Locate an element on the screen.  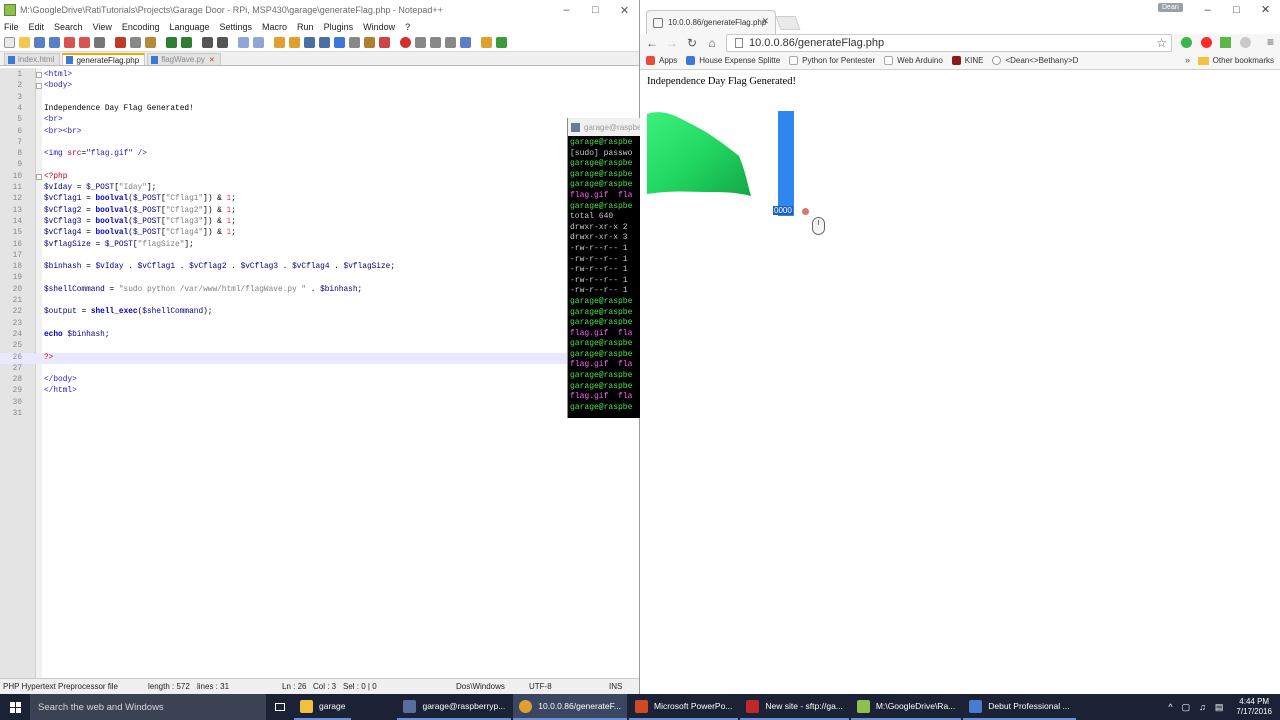
run-macro-multiple-icon is located at coordinates (450, 42).